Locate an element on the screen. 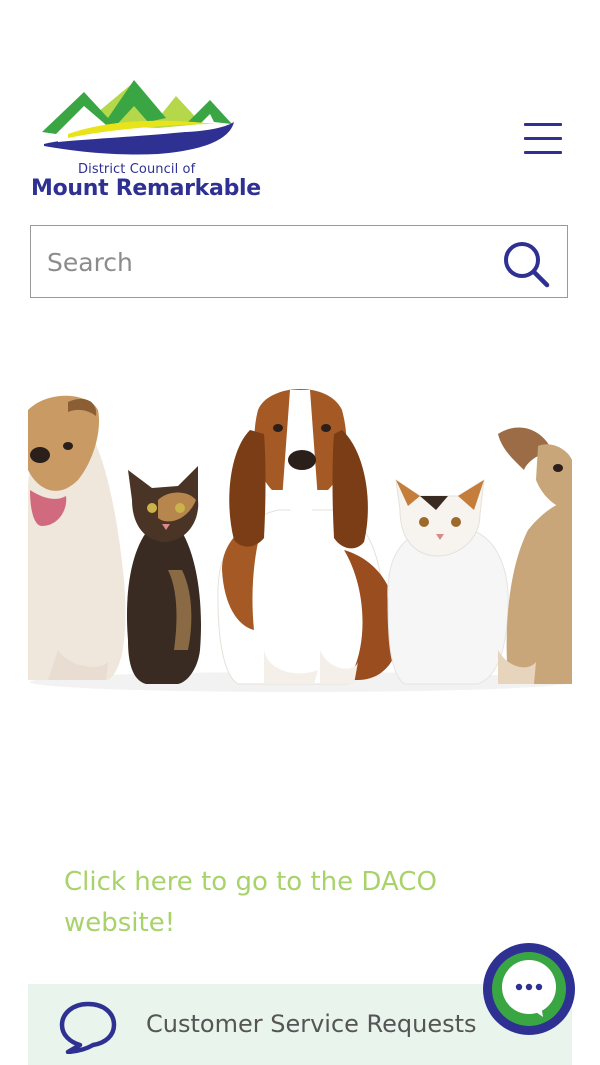  kitten-left is located at coordinates (164, 575).